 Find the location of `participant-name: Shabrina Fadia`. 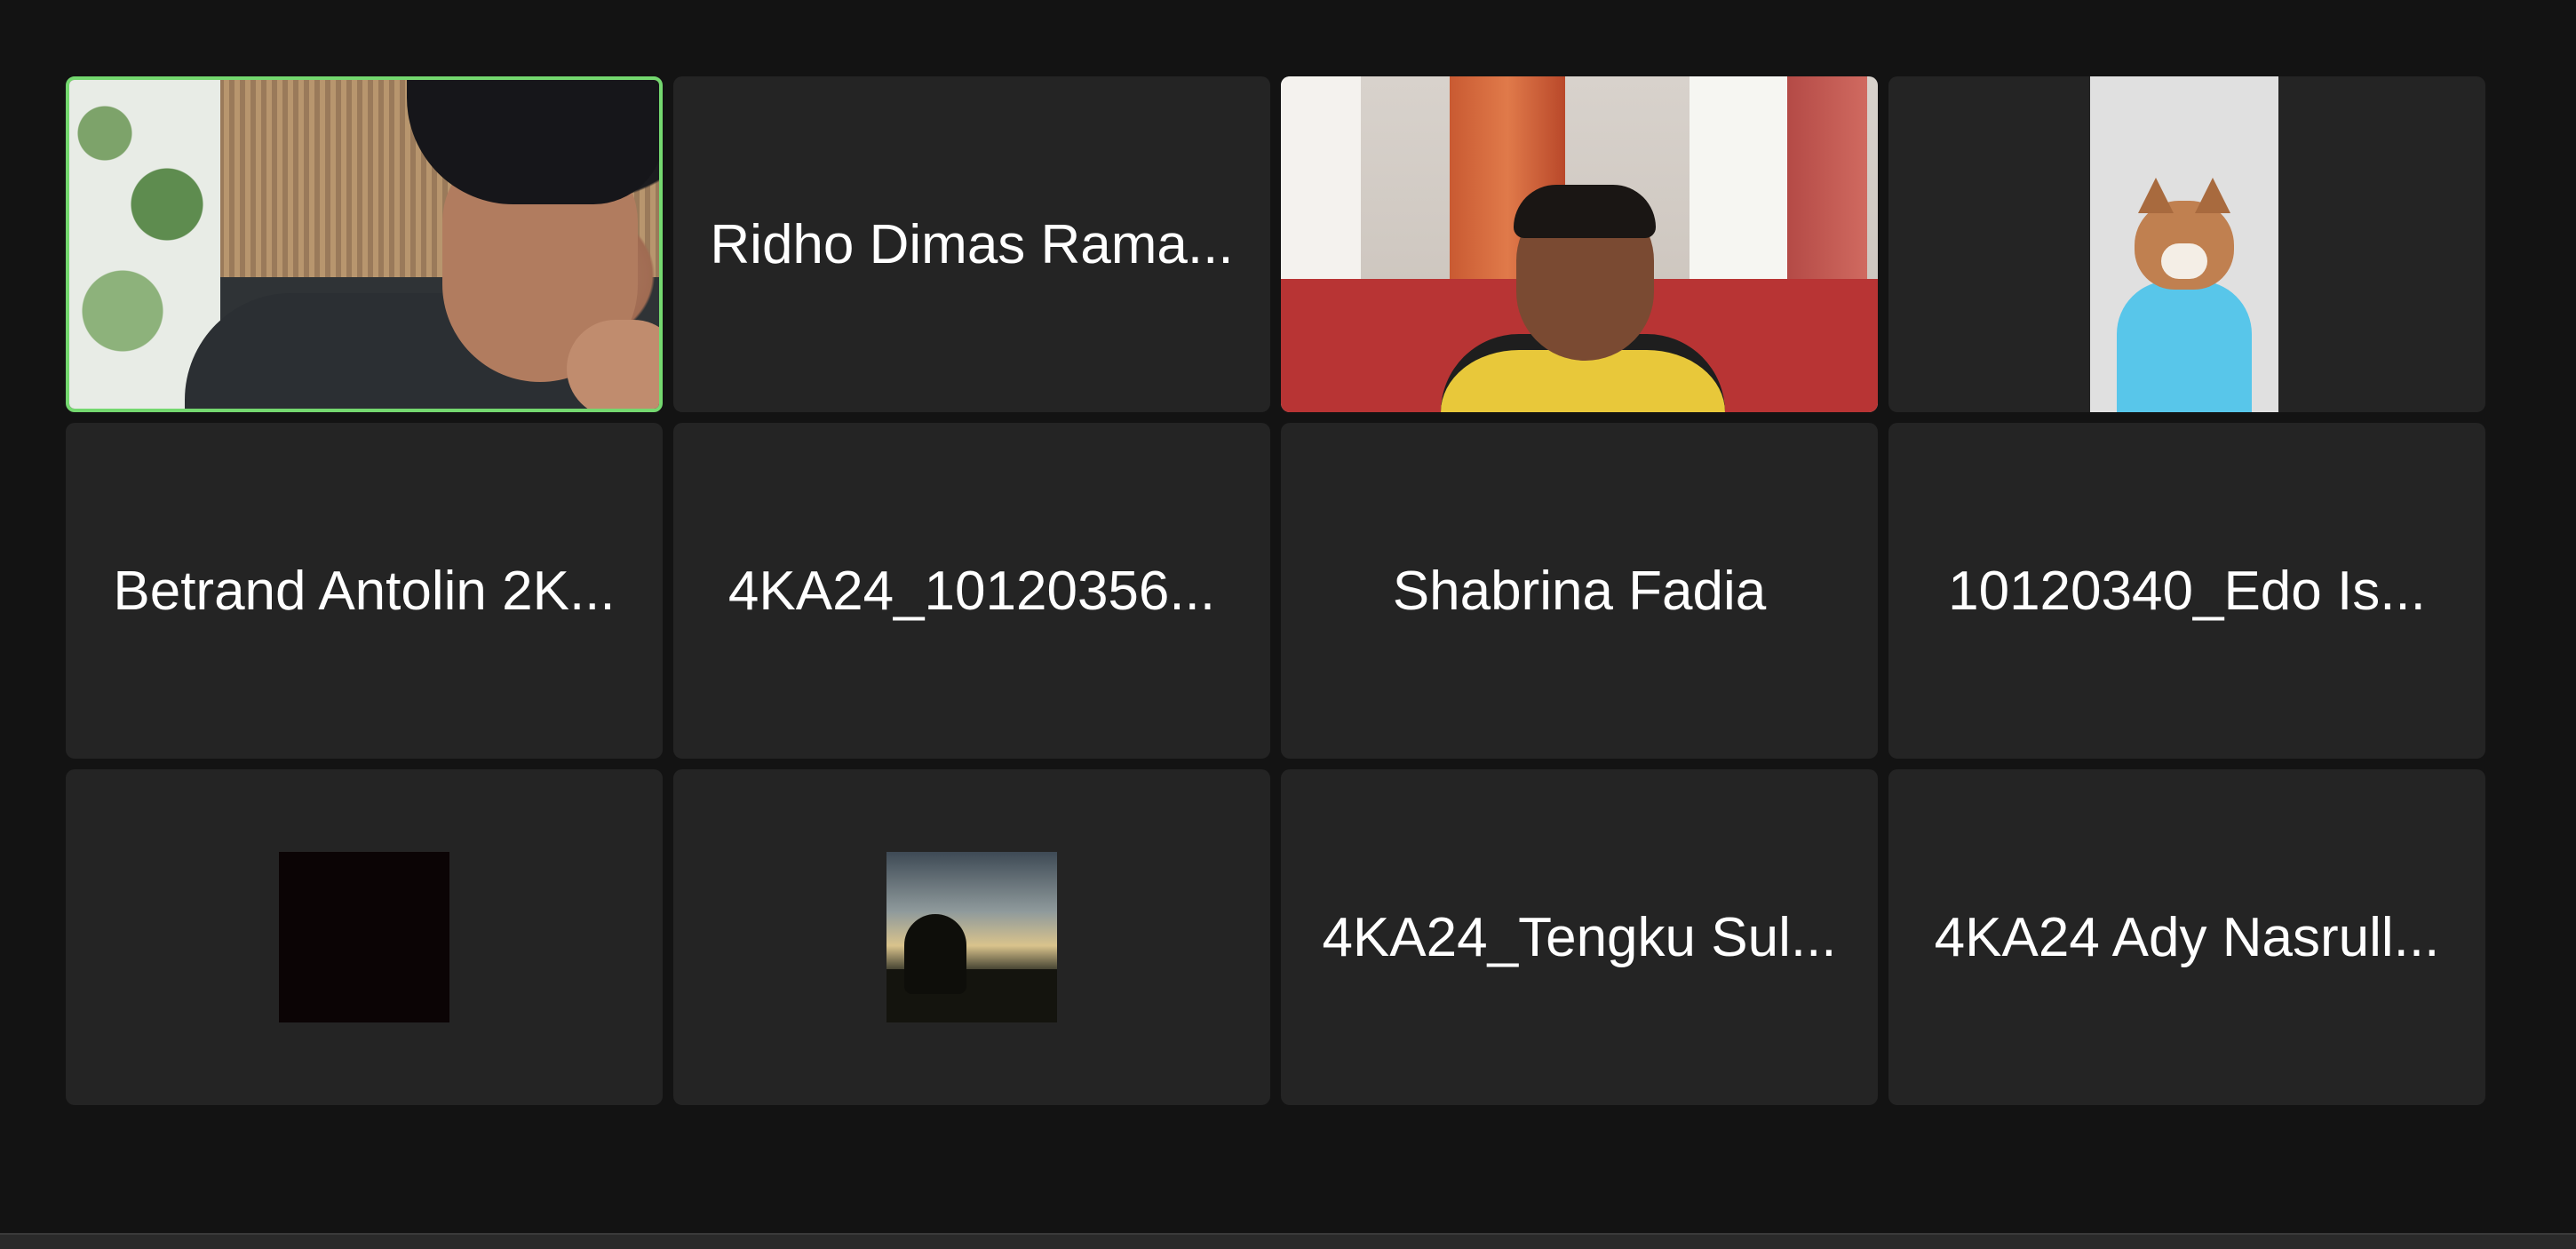

participant-name: Shabrina Fadia is located at coordinates (1579, 591).